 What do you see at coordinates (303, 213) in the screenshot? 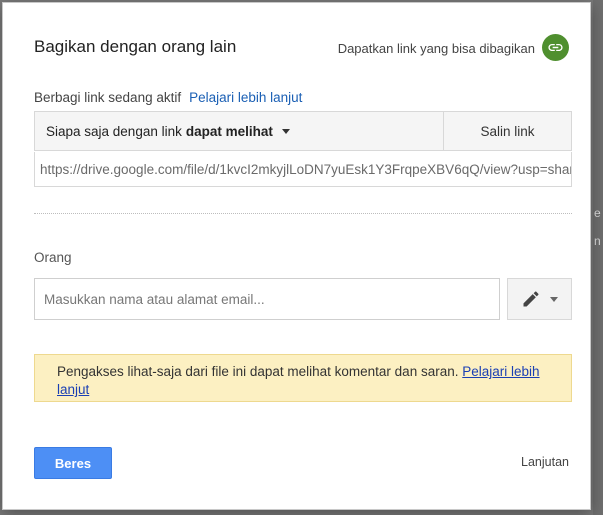
I see `section-divider` at bounding box center [303, 213].